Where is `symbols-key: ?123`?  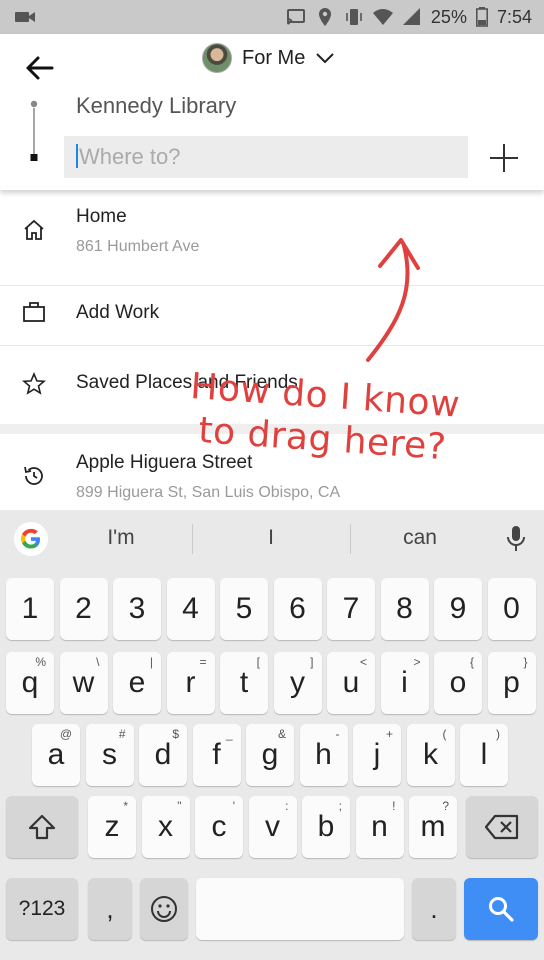 symbols-key: ?123 is located at coordinates (42, 909).